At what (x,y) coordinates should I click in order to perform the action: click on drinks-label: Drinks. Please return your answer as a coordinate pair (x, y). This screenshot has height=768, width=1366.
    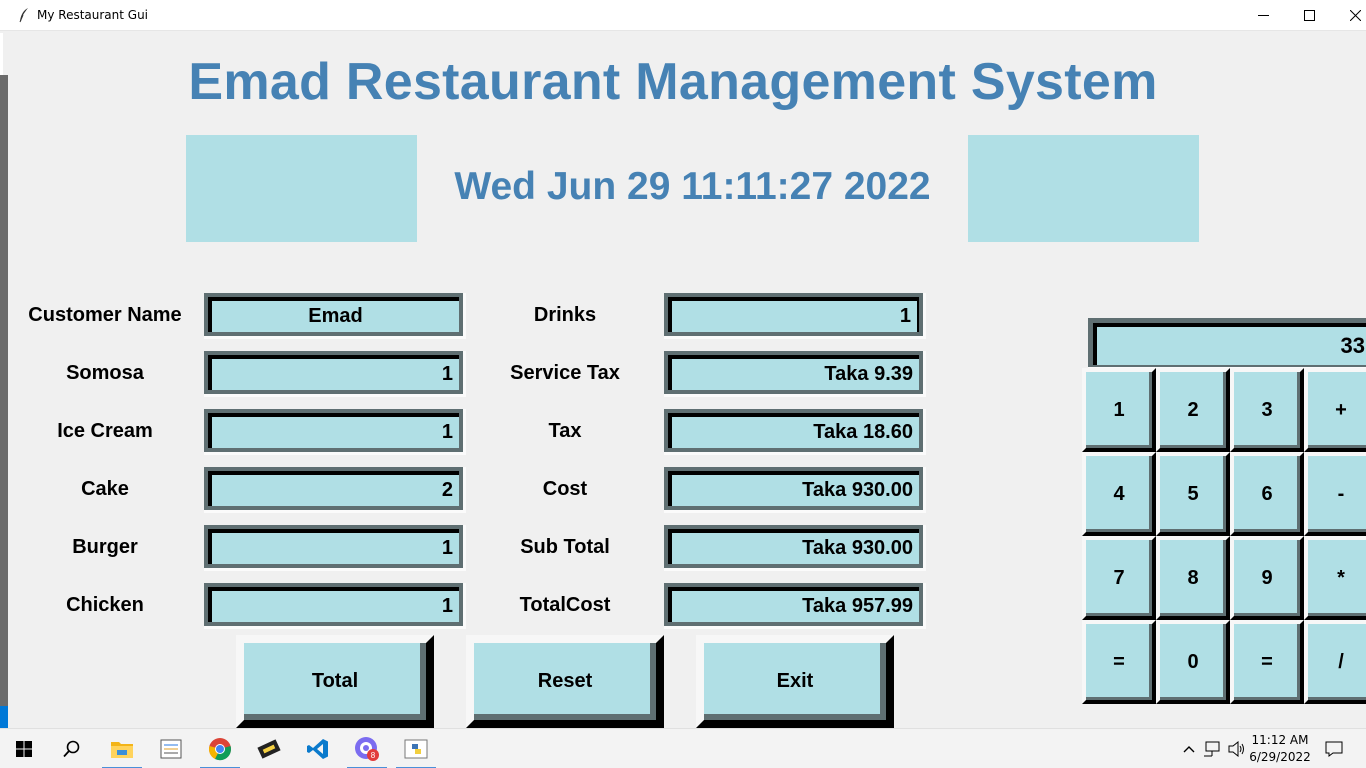
    Looking at the image, I should click on (565, 315).